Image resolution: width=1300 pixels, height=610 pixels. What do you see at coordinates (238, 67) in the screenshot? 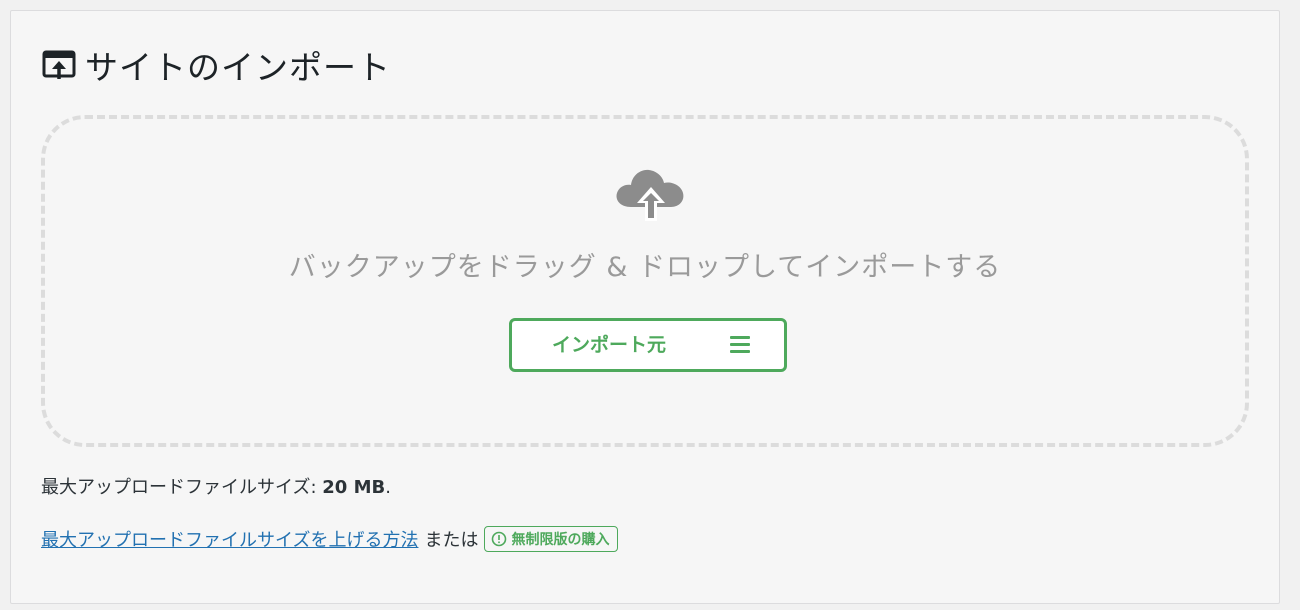
I see `page-title: サイトのインポート` at bounding box center [238, 67].